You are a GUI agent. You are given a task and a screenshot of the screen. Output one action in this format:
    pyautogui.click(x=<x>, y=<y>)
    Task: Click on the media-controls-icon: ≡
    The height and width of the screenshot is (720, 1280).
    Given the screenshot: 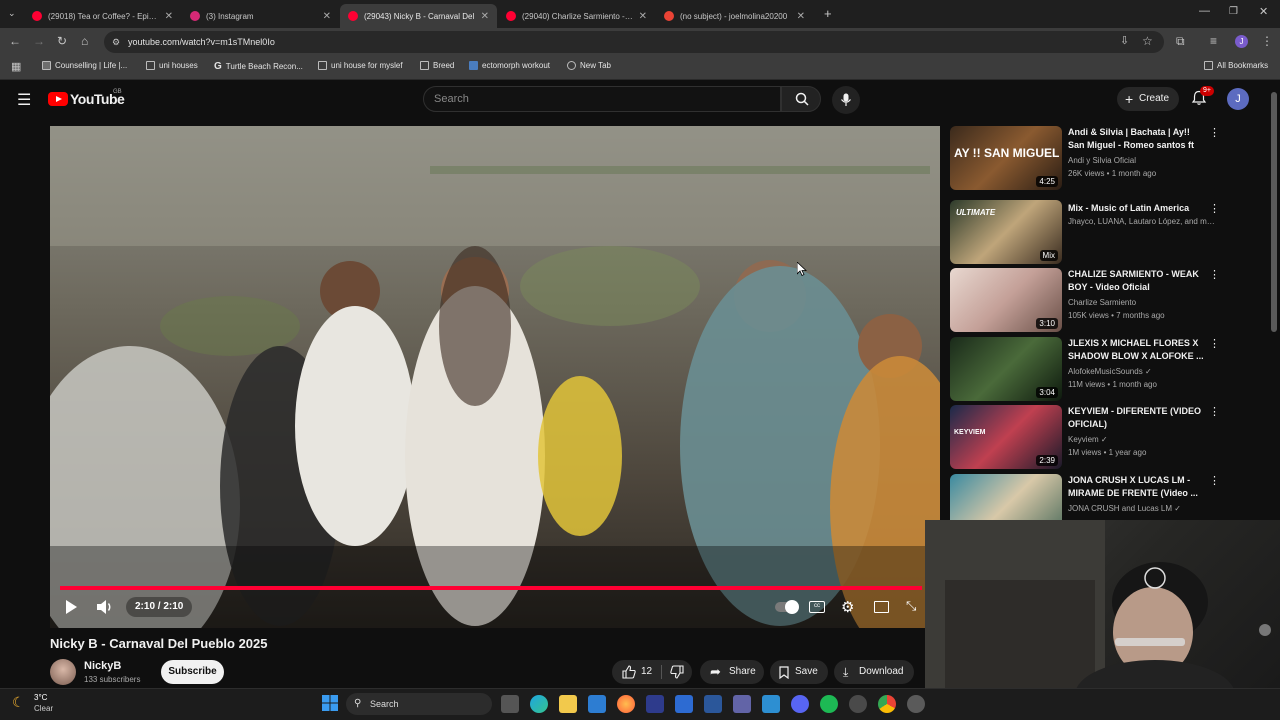 What is the action you would take?
    pyautogui.click(x=1213, y=41)
    